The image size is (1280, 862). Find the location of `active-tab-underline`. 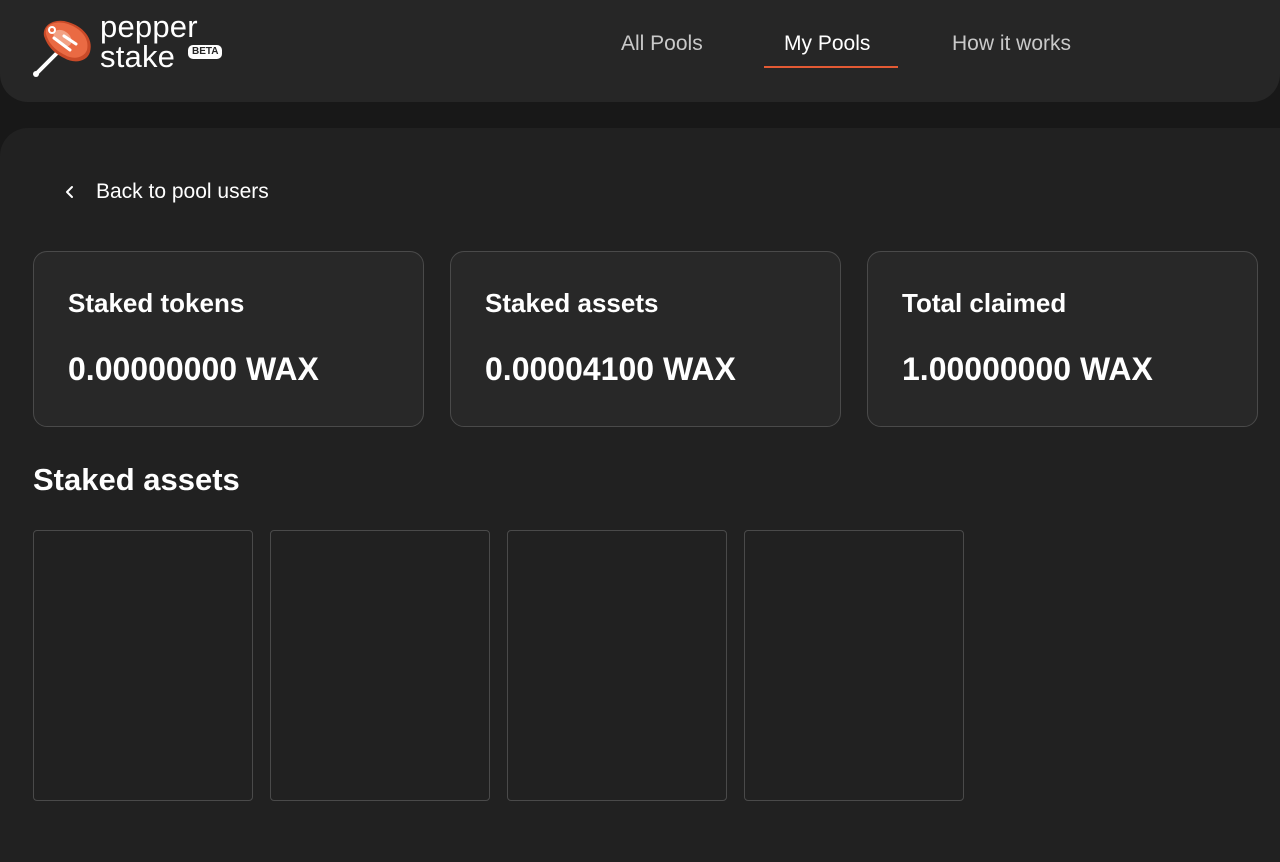

active-tab-underline is located at coordinates (831, 67).